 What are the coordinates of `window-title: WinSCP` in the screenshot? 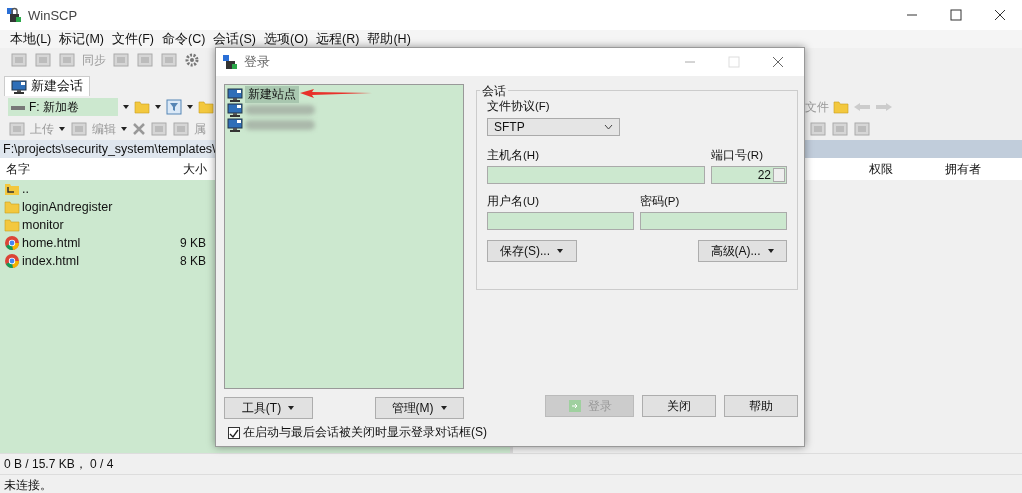 It's located at (53, 15).